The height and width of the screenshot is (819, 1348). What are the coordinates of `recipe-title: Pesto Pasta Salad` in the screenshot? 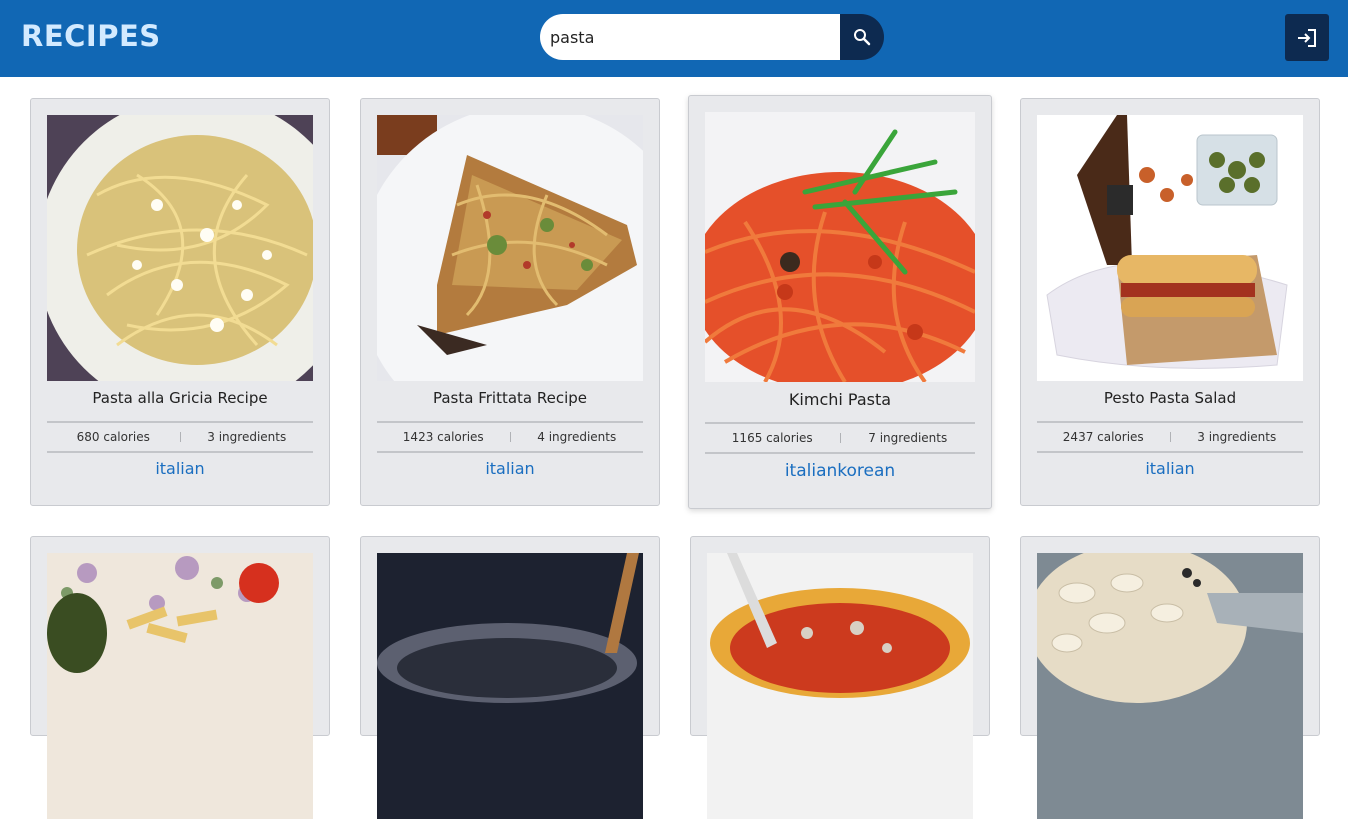 It's located at (1170, 398).